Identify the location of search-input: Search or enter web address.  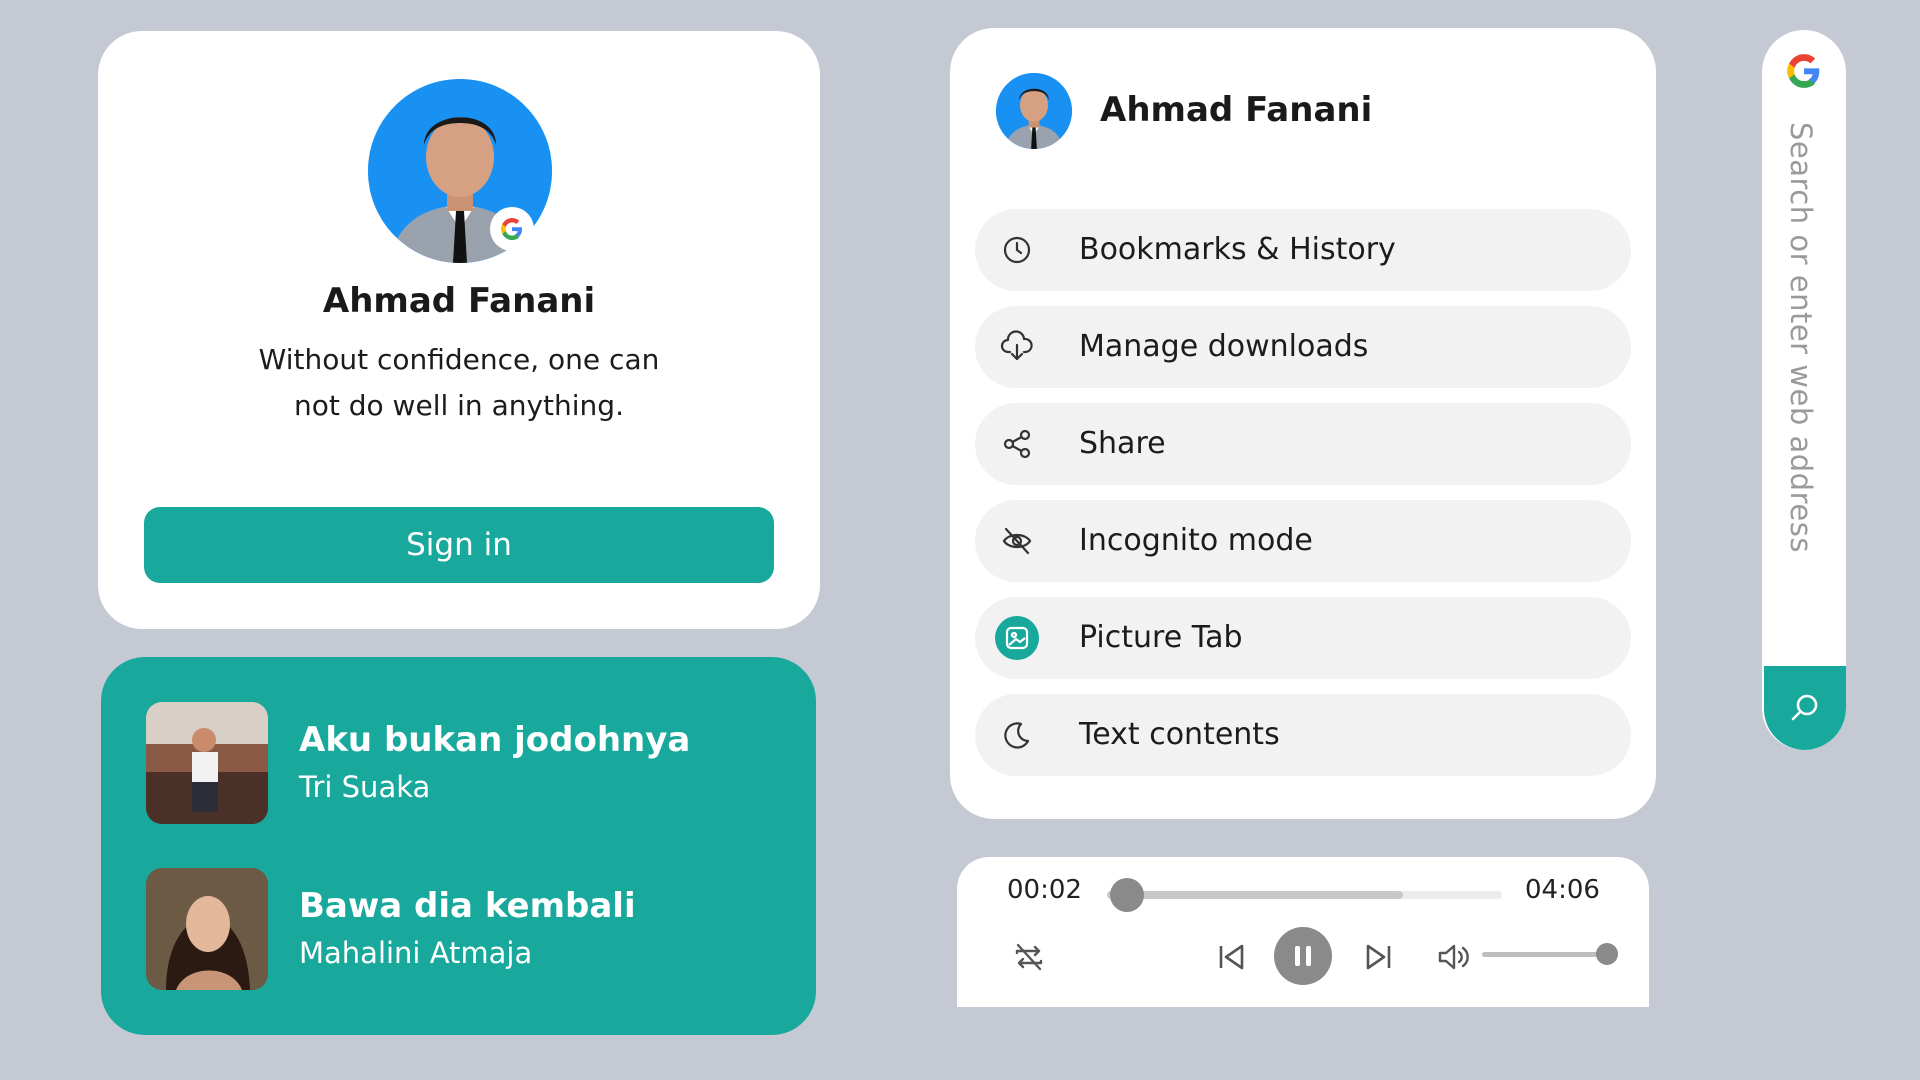
(1801, 337).